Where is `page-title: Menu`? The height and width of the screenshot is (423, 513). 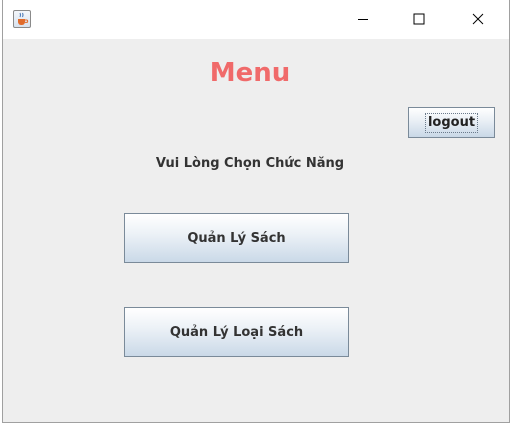
page-title: Menu is located at coordinates (250, 73).